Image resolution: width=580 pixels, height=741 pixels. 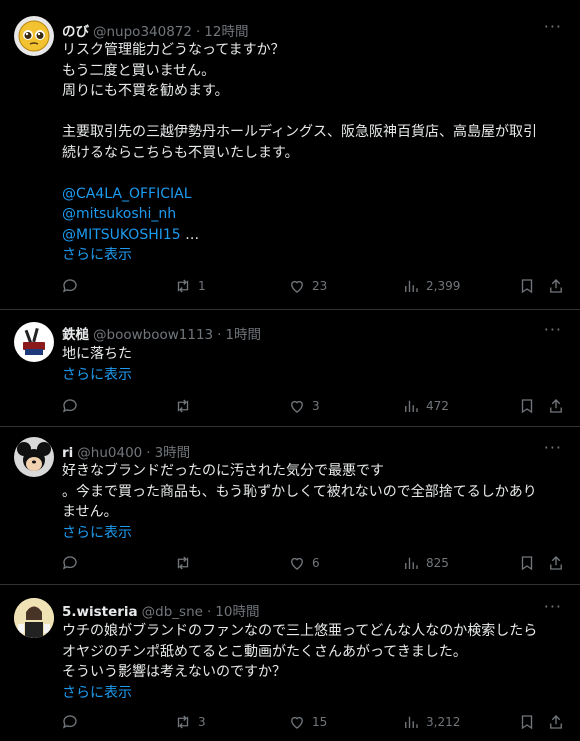 What do you see at coordinates (443, 722) in the screenshot?
I see `view-count: 3,212` at bounding box center [443, 722].